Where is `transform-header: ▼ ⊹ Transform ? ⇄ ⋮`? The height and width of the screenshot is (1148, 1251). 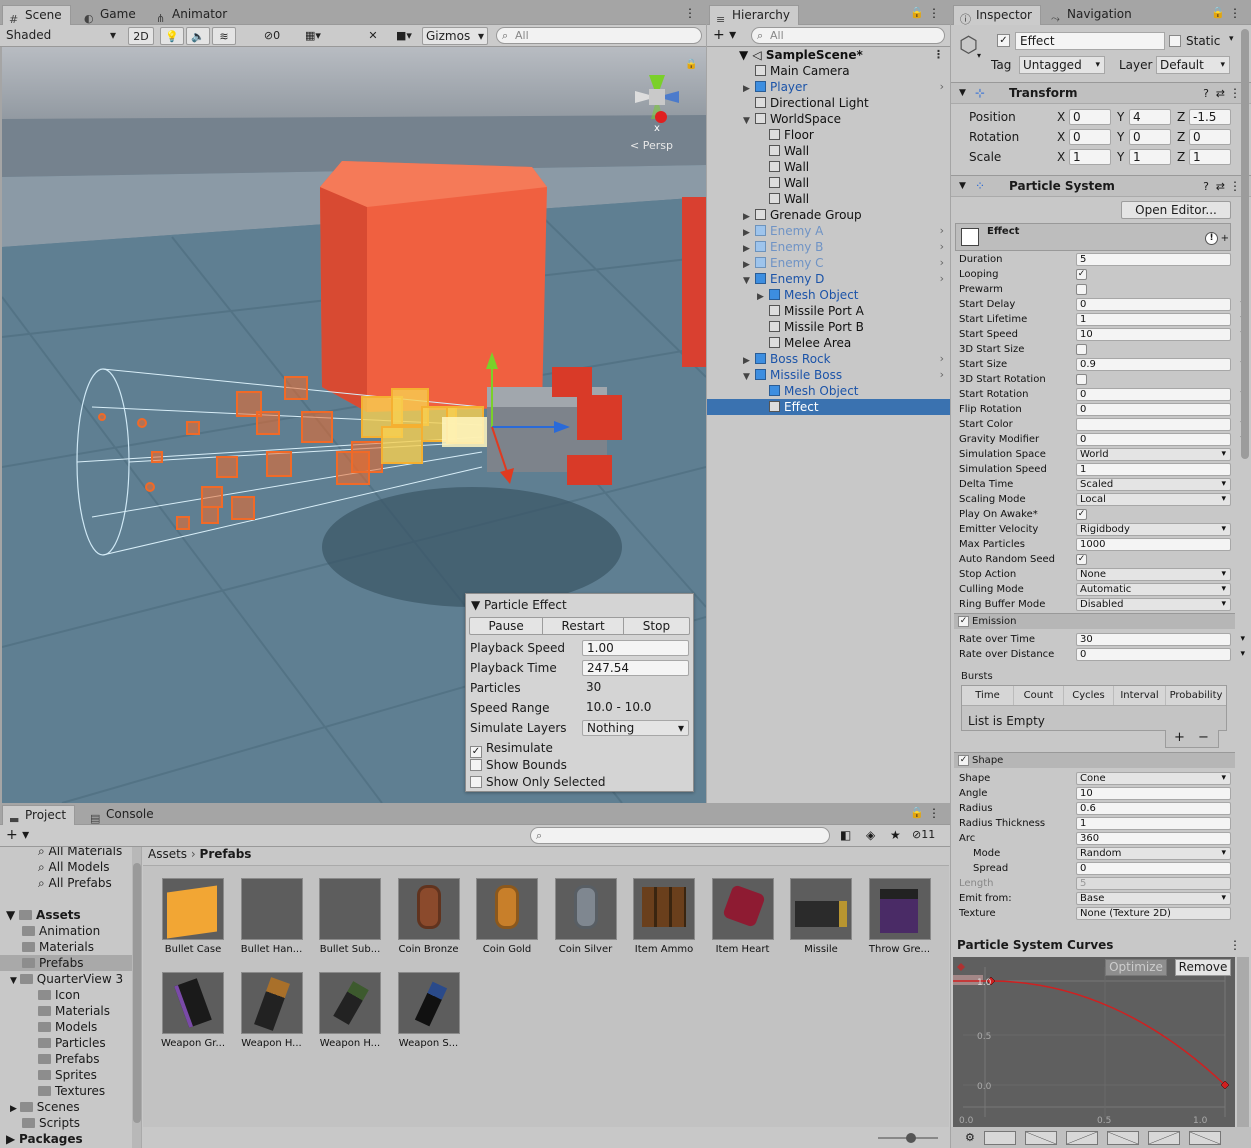
transform-header: ▼ ⊹ Transform ? ⇄ ⋮ is located at coordinates (1101, 93).